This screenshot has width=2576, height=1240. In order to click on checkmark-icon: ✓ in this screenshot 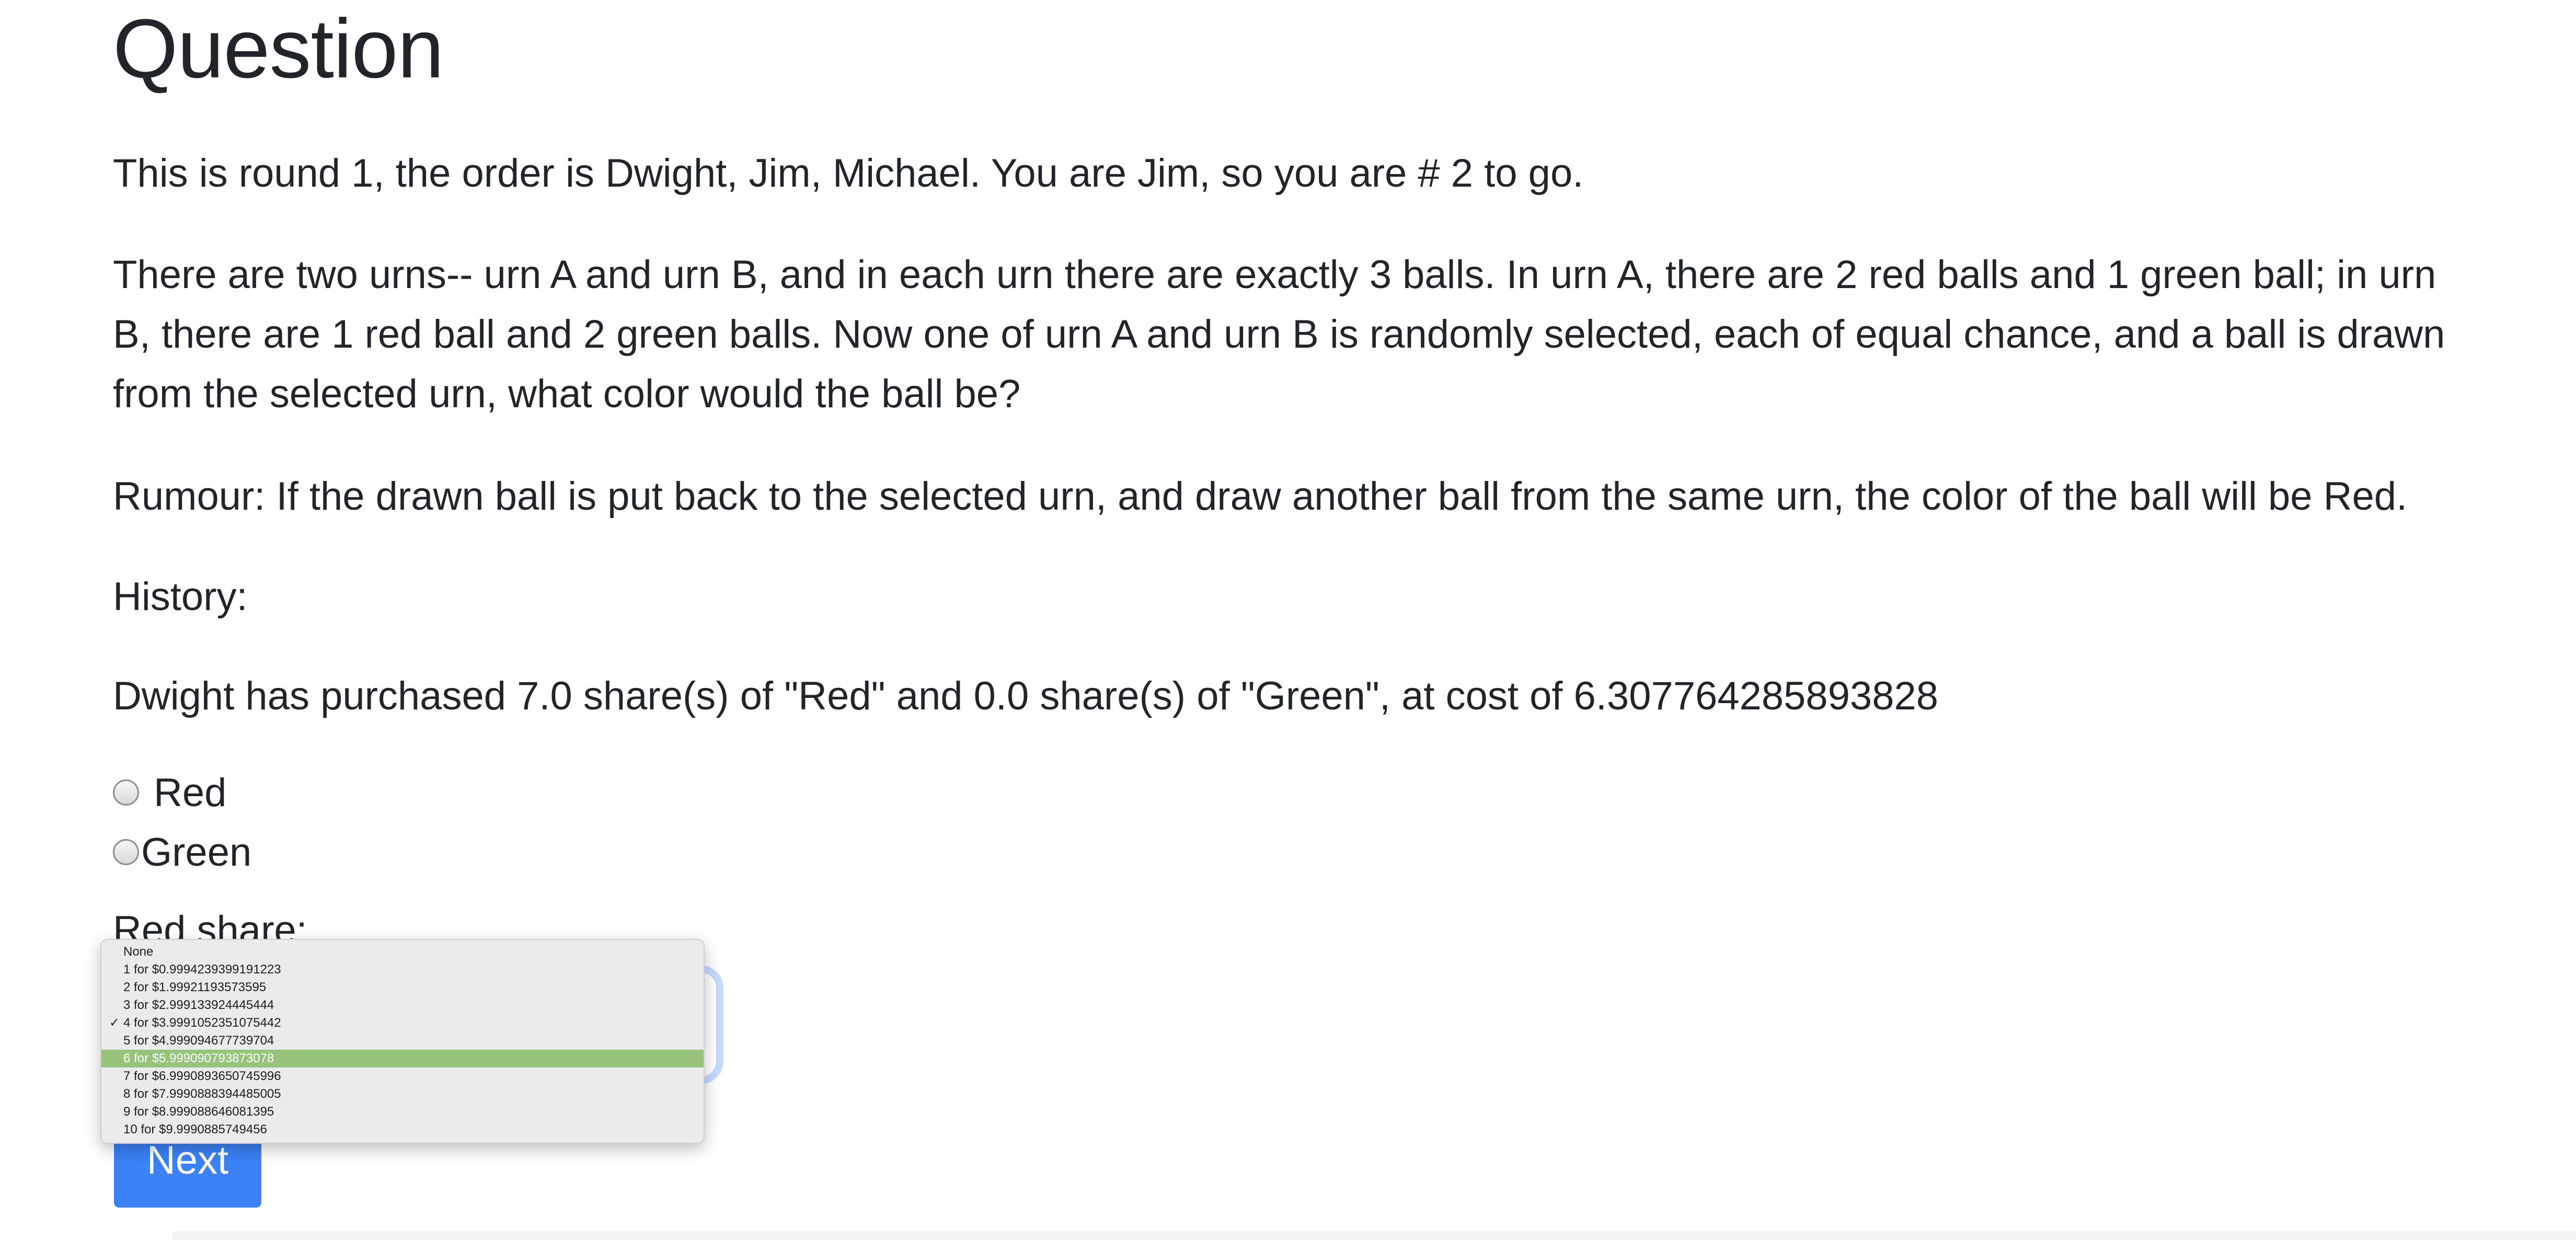, I will do `click(114, 1023)`.